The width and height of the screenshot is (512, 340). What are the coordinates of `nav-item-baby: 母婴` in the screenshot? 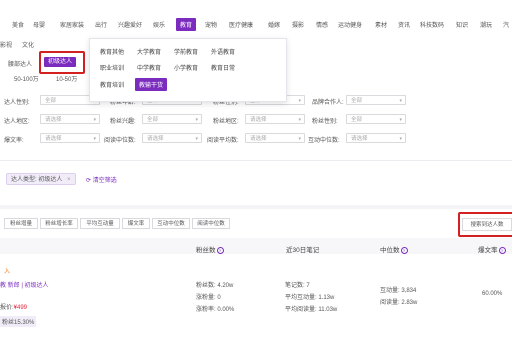 It's located at (39, 24).